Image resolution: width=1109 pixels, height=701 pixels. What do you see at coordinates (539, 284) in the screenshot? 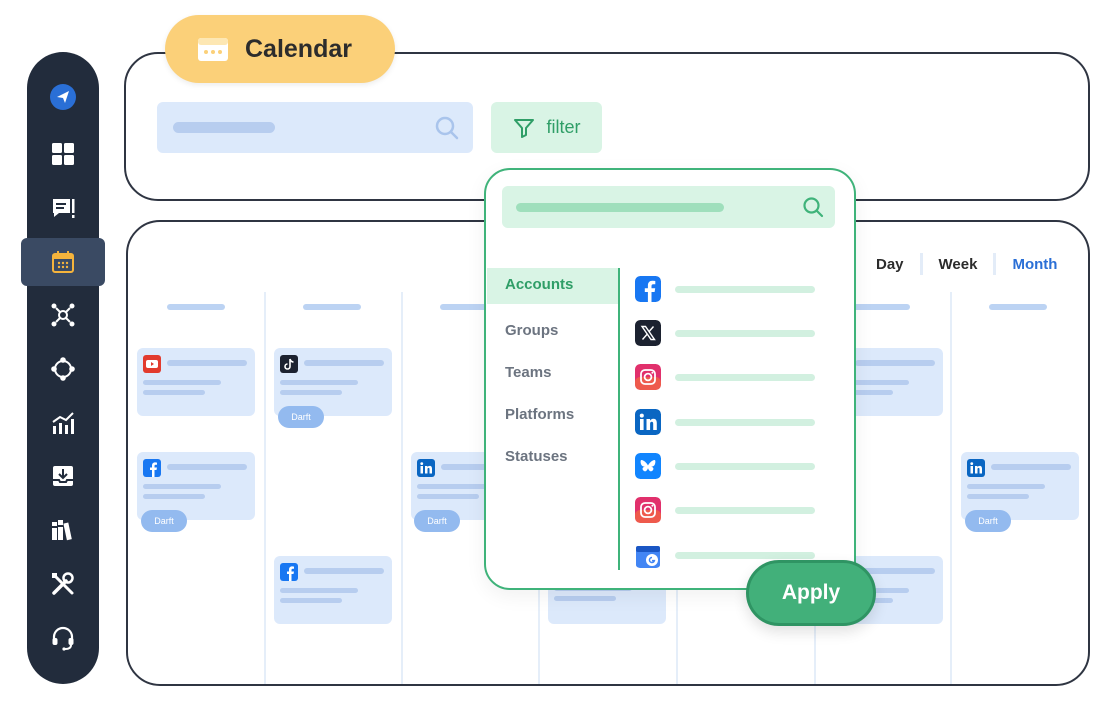
I see `category-accounts: Accounts` at bounding box center [539, 284].